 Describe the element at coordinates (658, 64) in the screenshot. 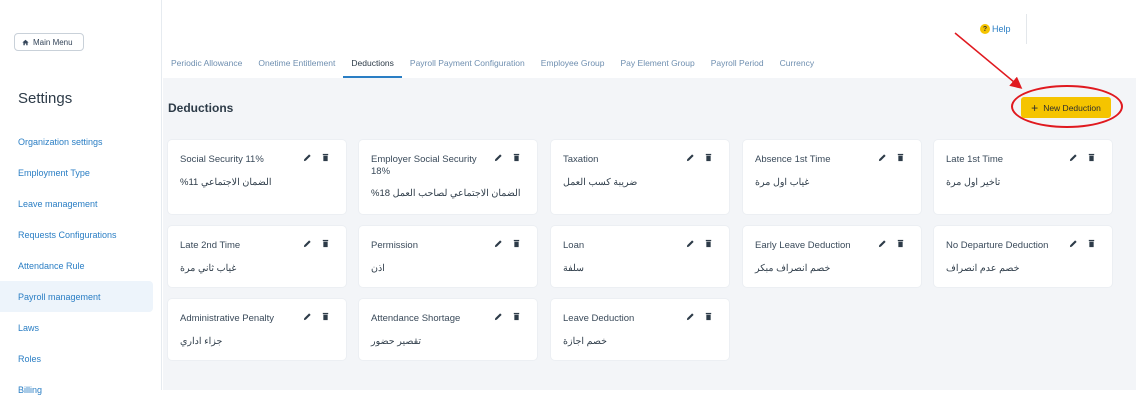

I see `tab-pay-element-group: Pay Element Group` at that location.